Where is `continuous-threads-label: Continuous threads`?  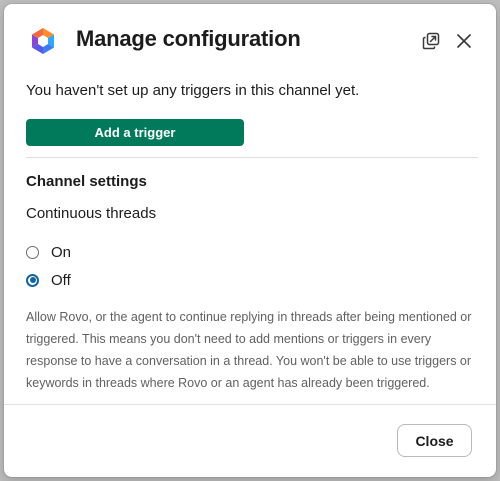 continuous-threads-label: Continuous threads is located at coordinates (91, 213).